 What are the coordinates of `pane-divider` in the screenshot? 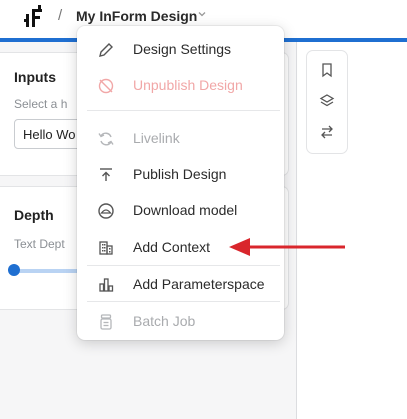 It's located at (296, 230).